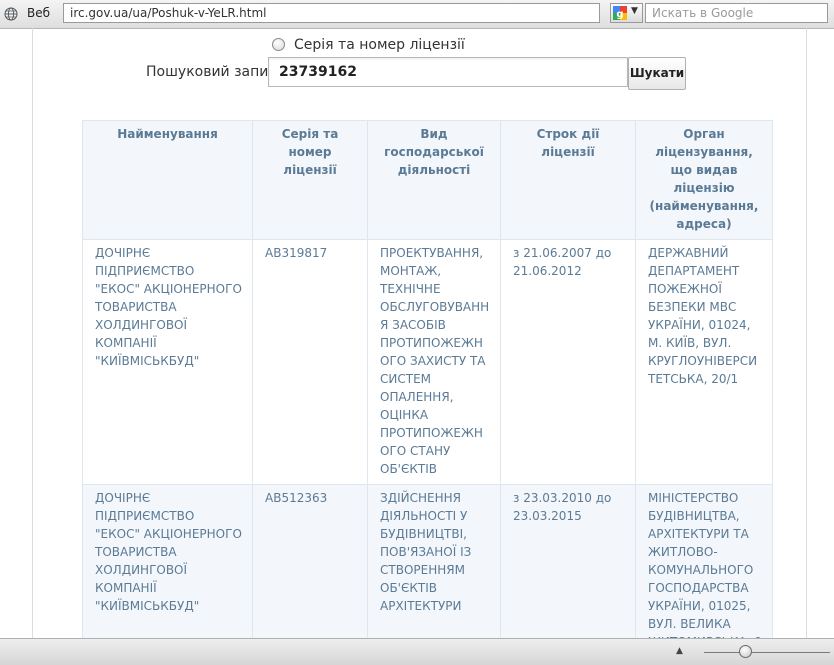  Describe the element at coordinates (679, 651) in the screenshot. I see `scroll-up-icon: ▲` at that location.